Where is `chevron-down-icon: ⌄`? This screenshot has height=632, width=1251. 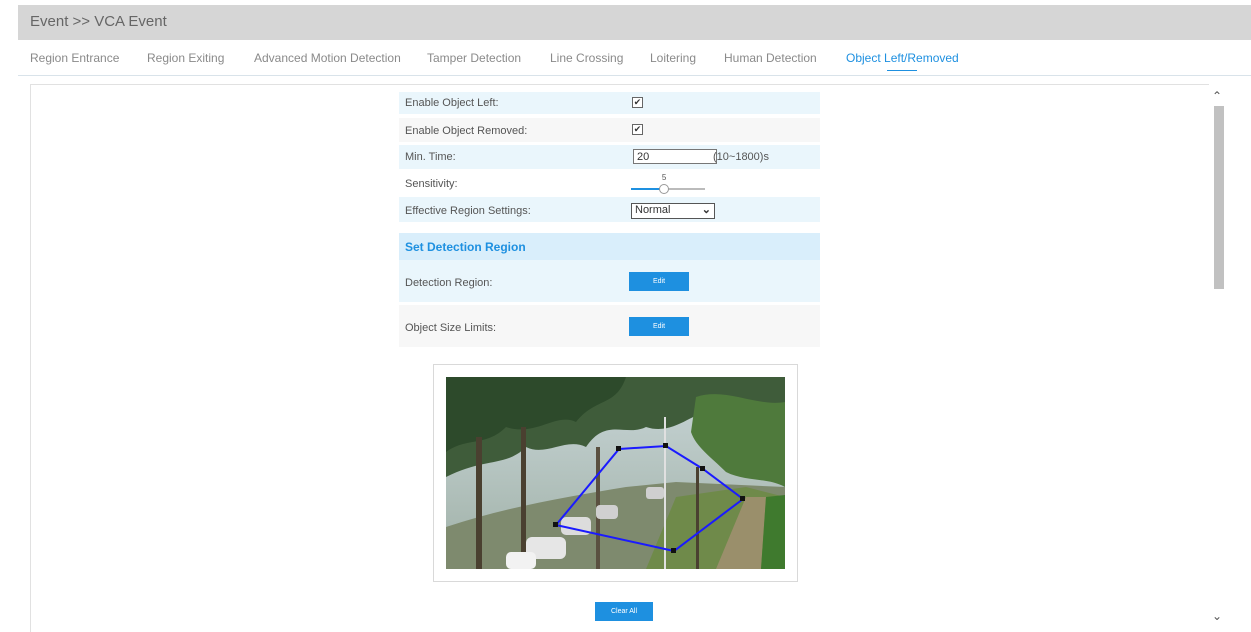
chevron-down-icon: ⌄ is located at coordinates (706, 210).